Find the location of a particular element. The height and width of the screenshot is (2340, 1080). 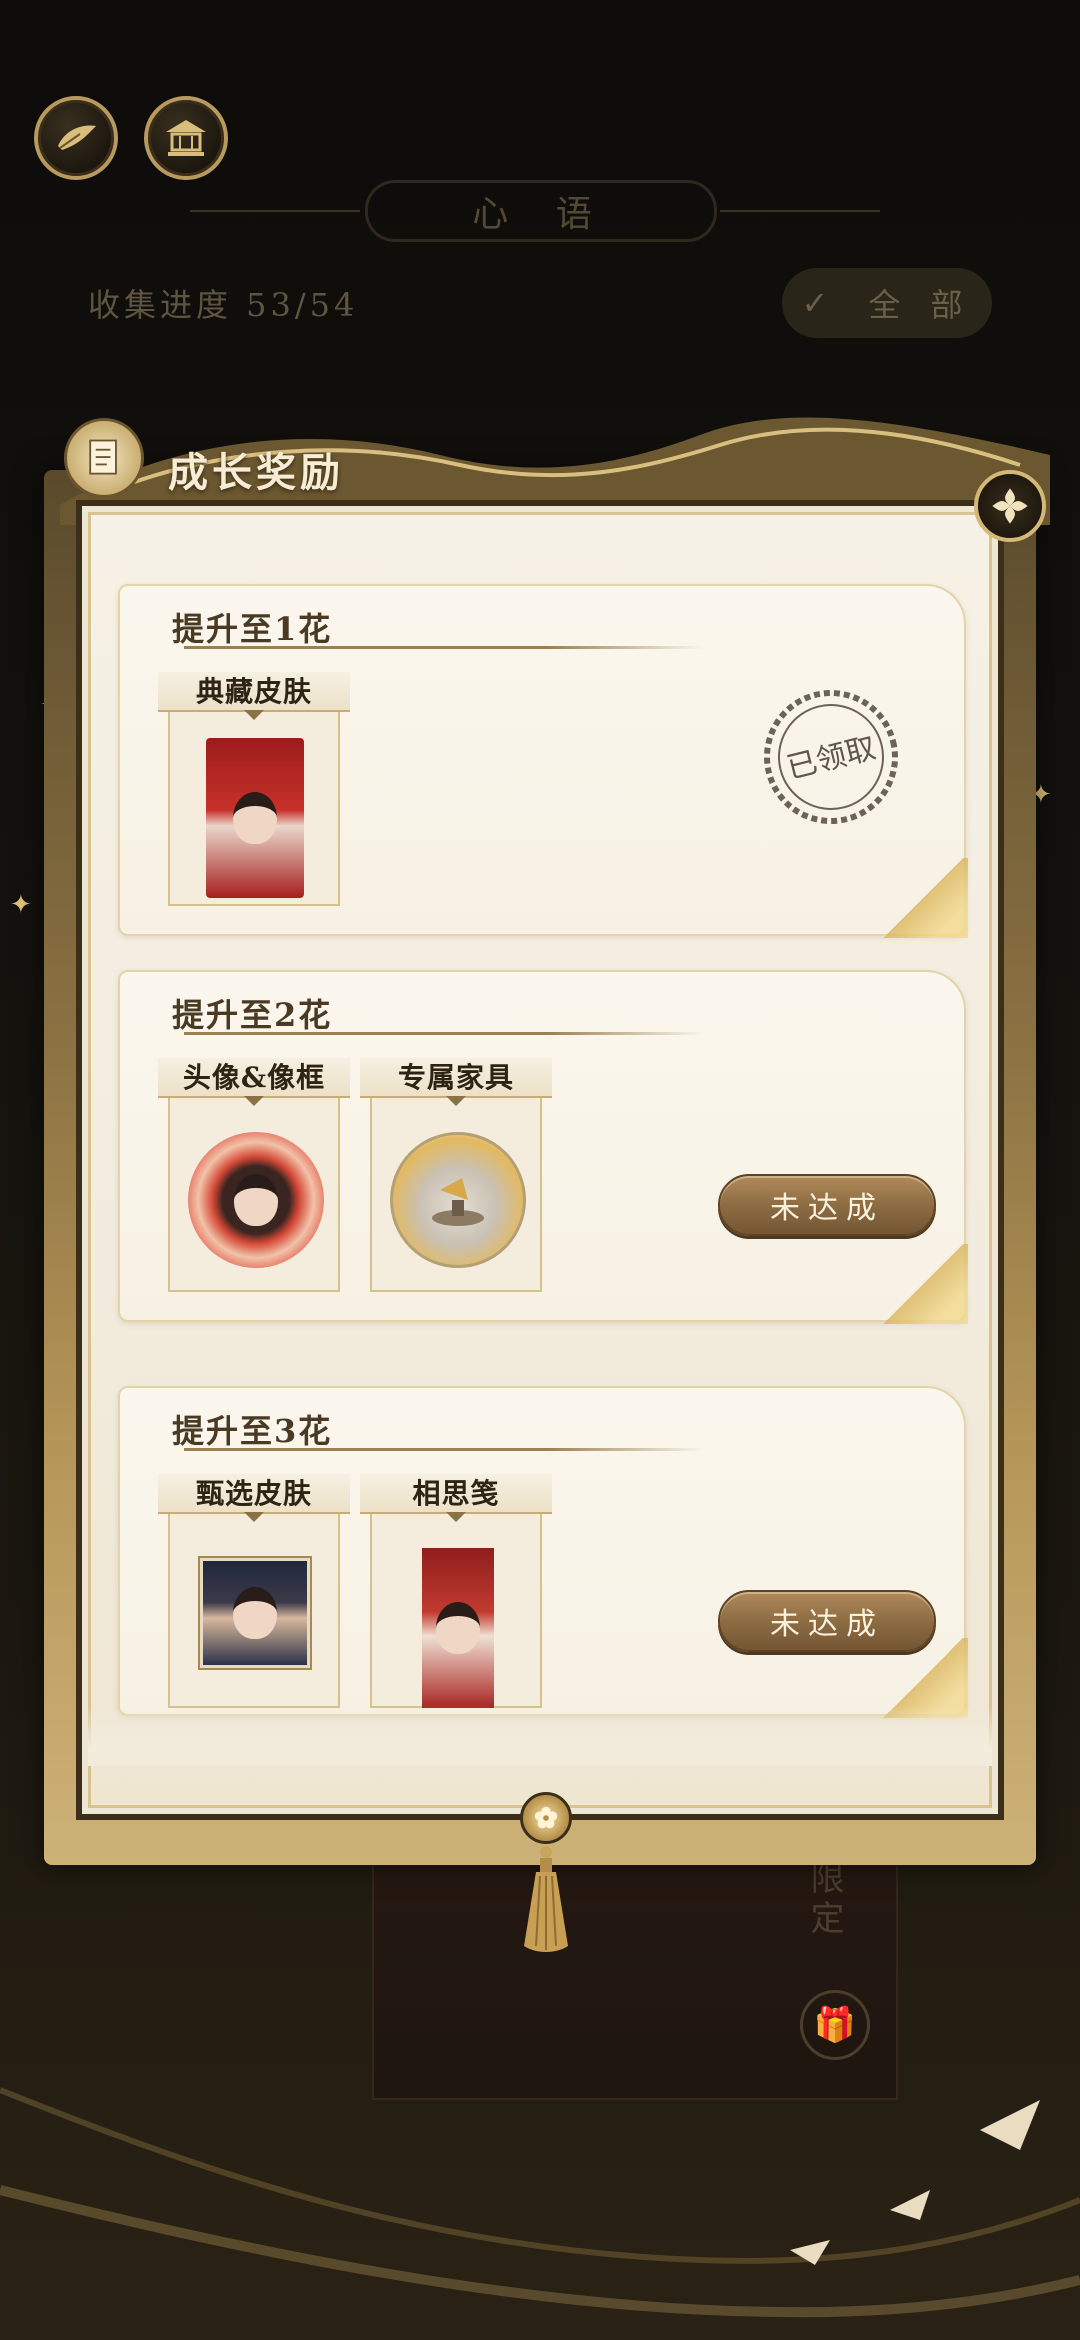

collection-progress: 收集进度 53/54 is located at coordinates (223, 305).